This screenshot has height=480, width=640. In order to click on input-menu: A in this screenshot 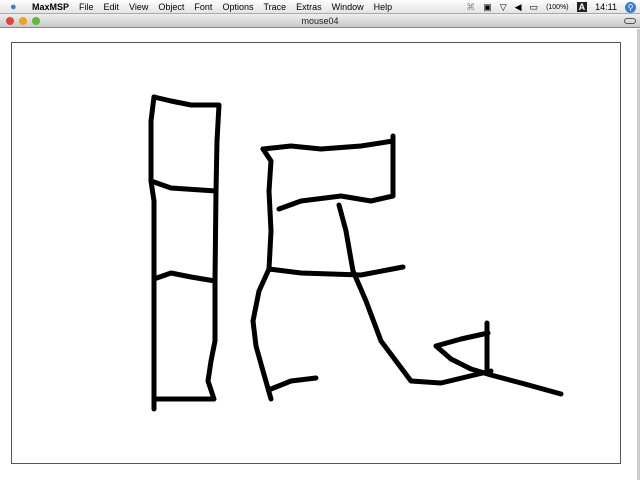, I will do `click(582, 7)`.